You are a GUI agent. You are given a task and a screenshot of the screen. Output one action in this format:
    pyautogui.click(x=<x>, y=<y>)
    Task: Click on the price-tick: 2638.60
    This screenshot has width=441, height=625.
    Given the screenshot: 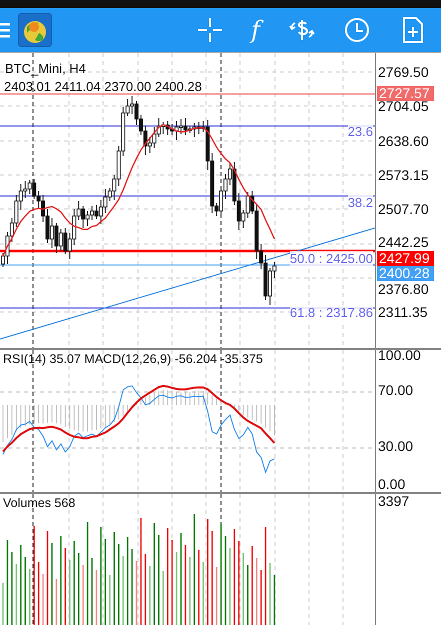 What is the action you would take?
    pyautogui.click(x=403, y=141)
    